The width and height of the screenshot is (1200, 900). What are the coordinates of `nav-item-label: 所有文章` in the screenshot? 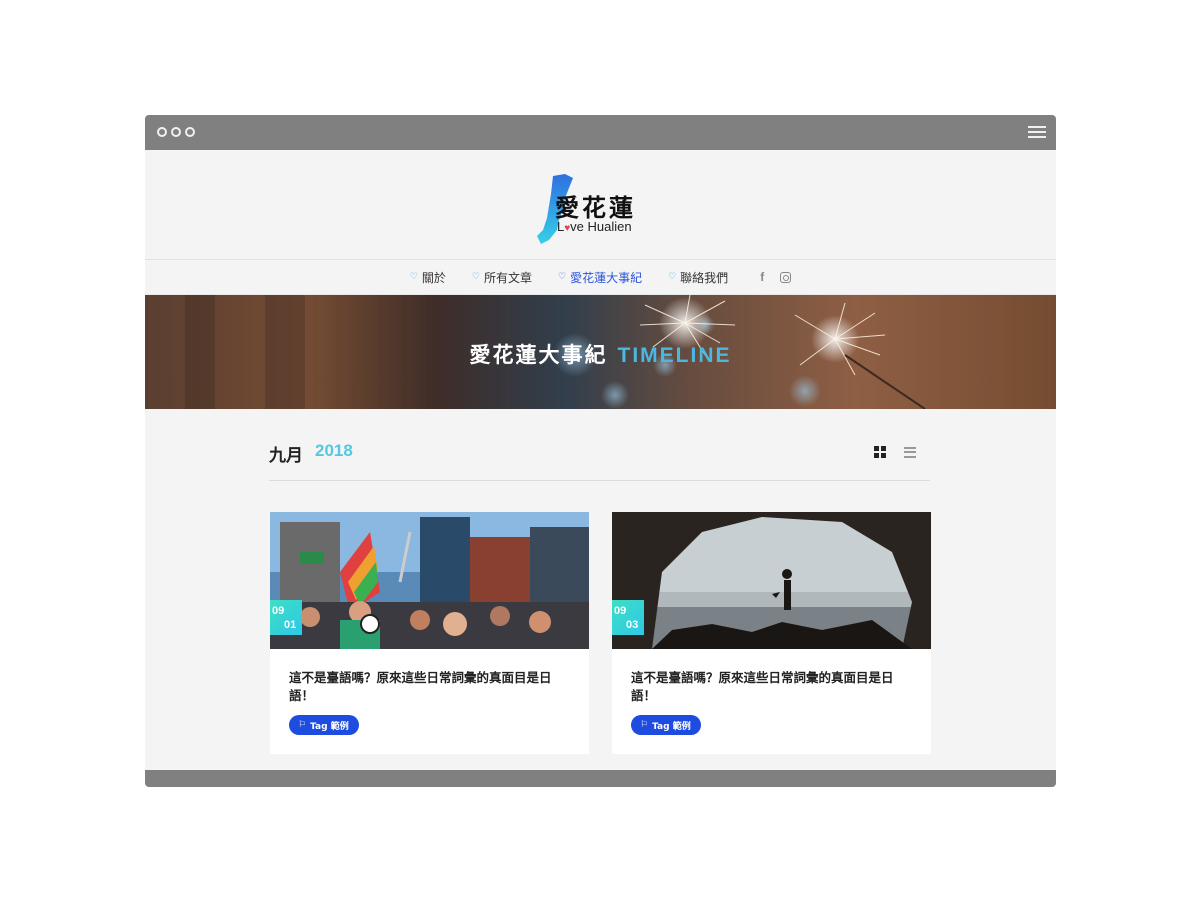 It's located at (507, 277).